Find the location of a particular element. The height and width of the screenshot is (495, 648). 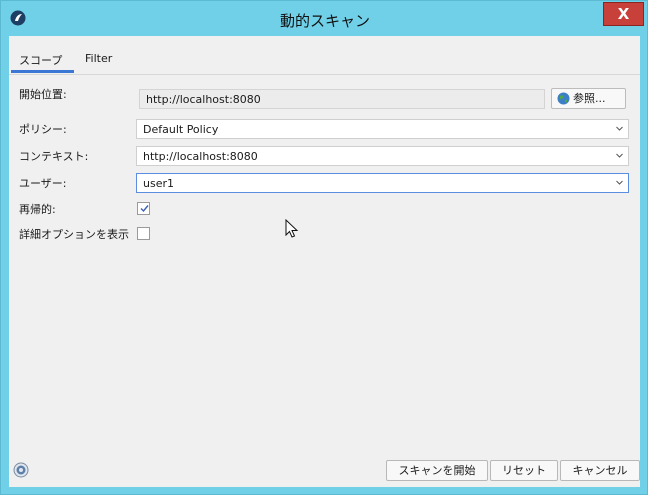

recursive-checkbox is located at coordinates (143, 208).